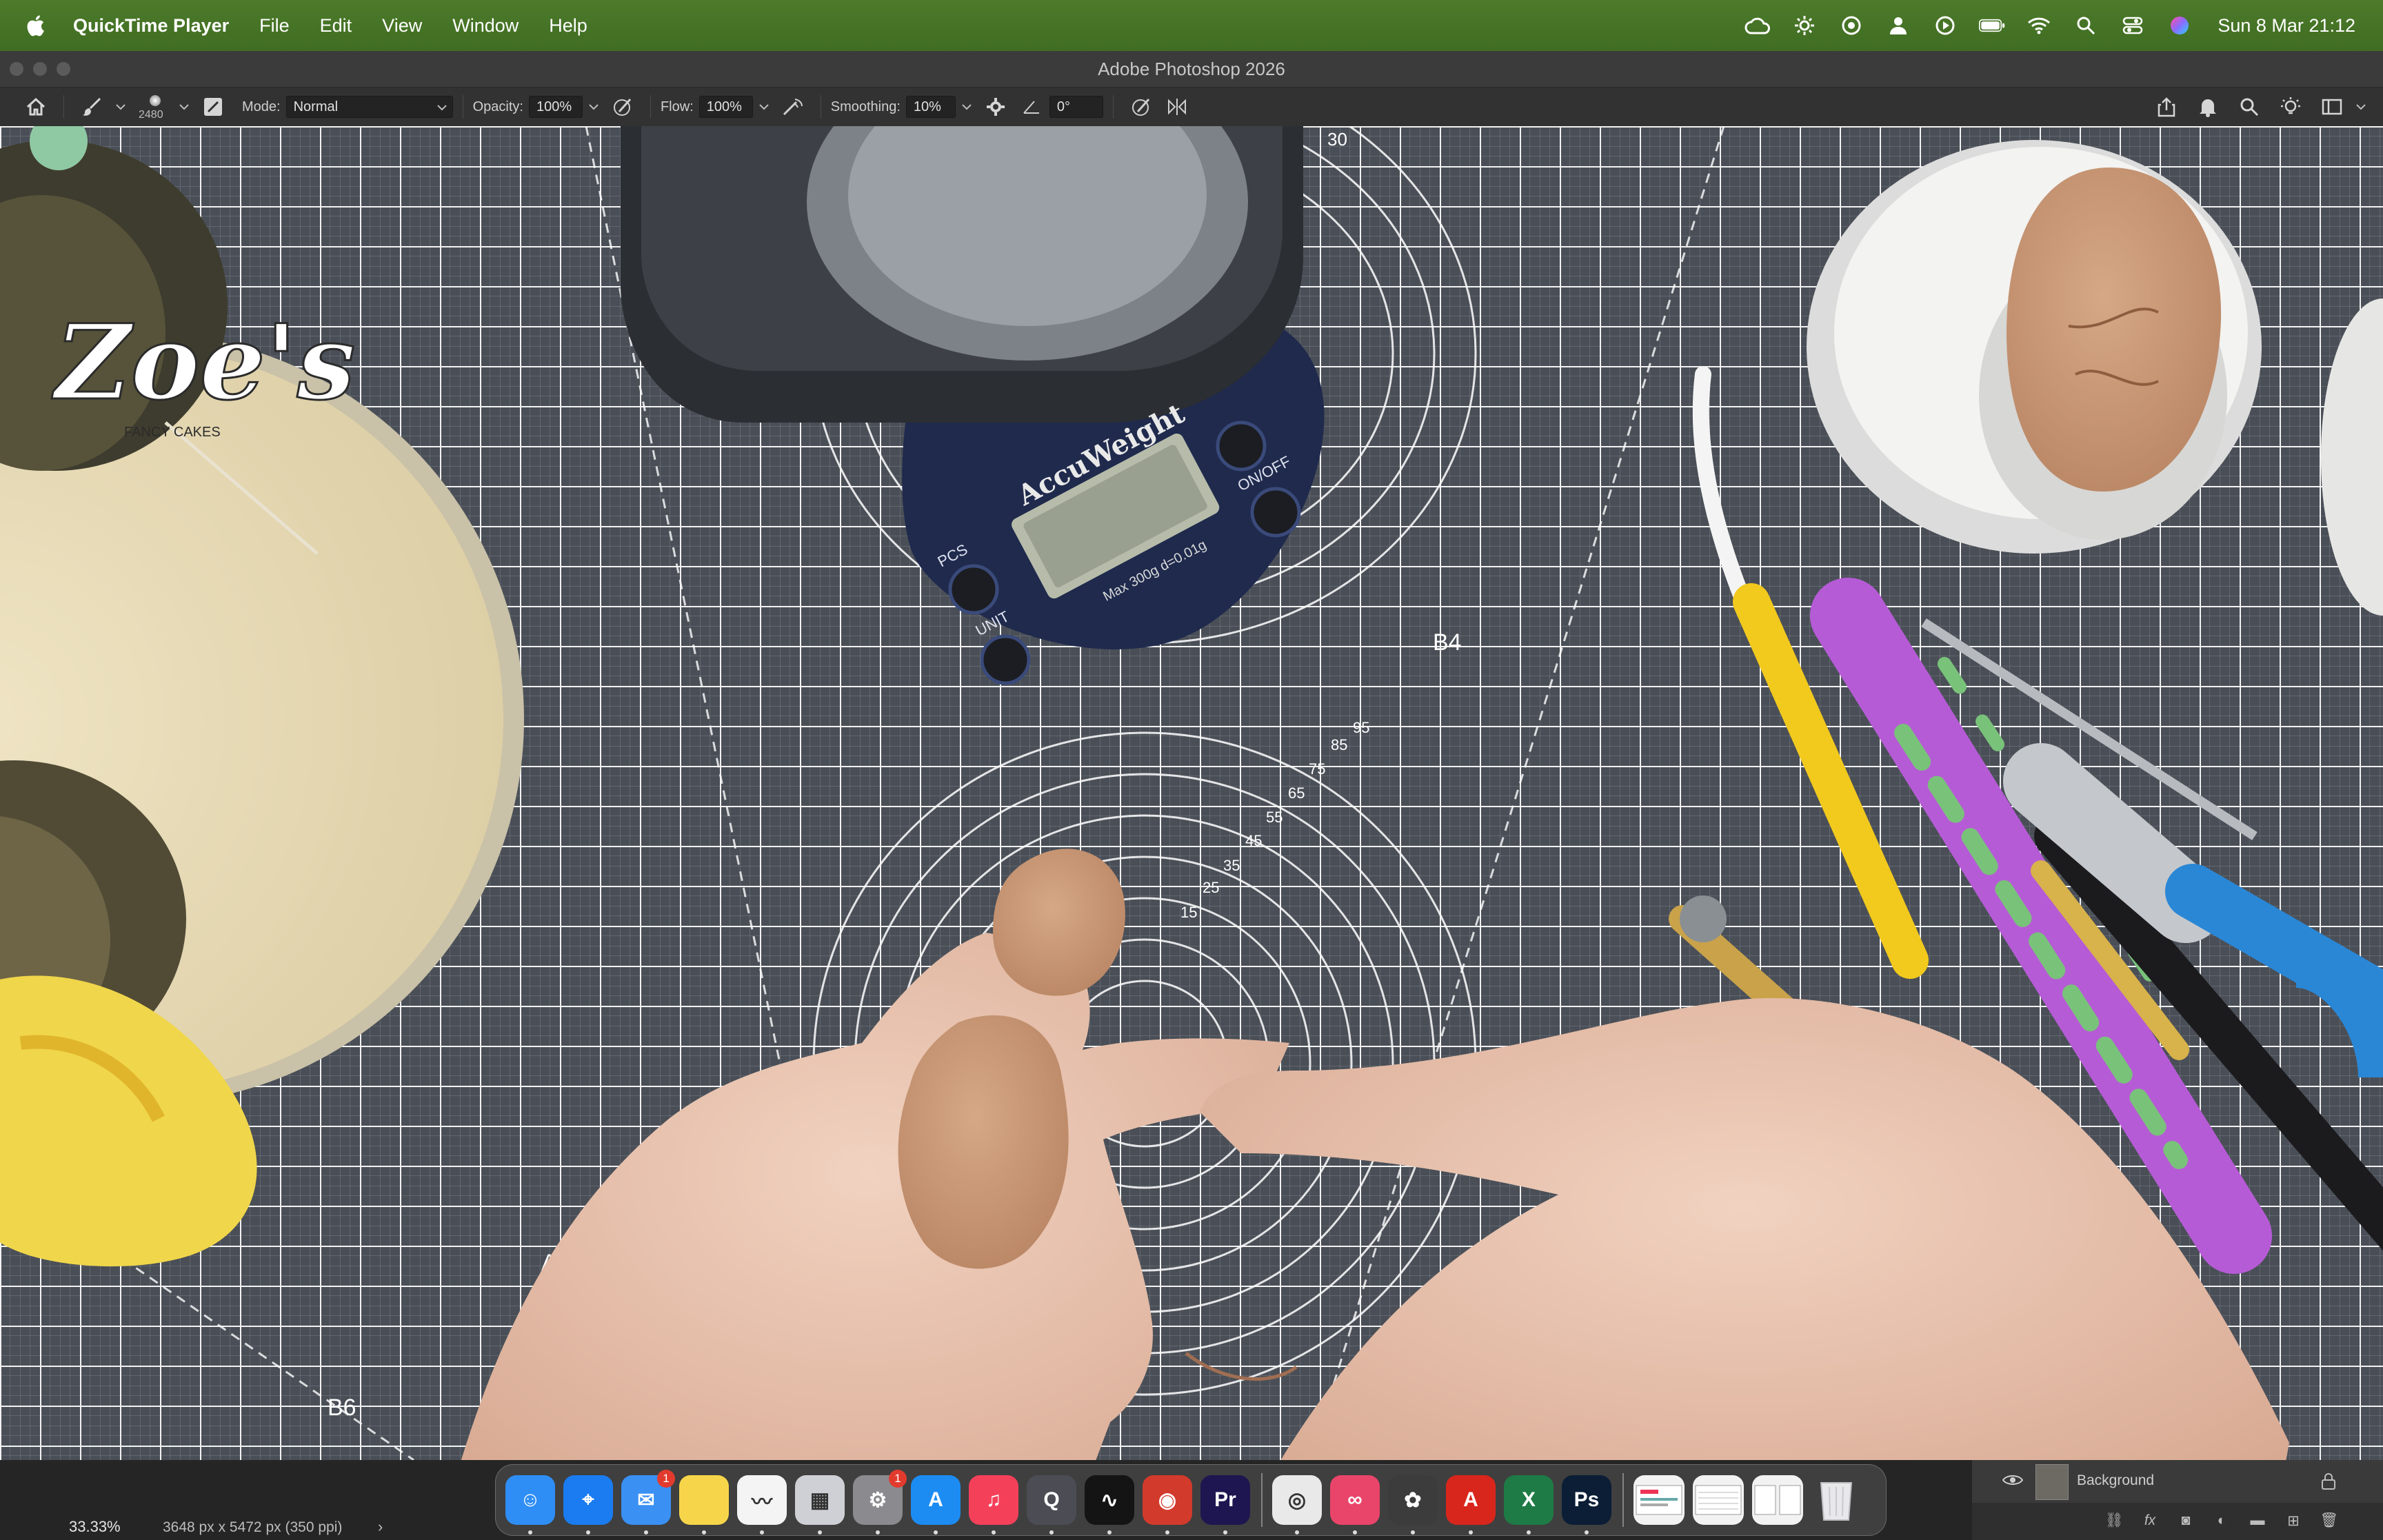  What do you see at coordinates (2290, 107) in the screenshot?
I see `discover-lightbulb-icon` at bounding box center [2290, 107].